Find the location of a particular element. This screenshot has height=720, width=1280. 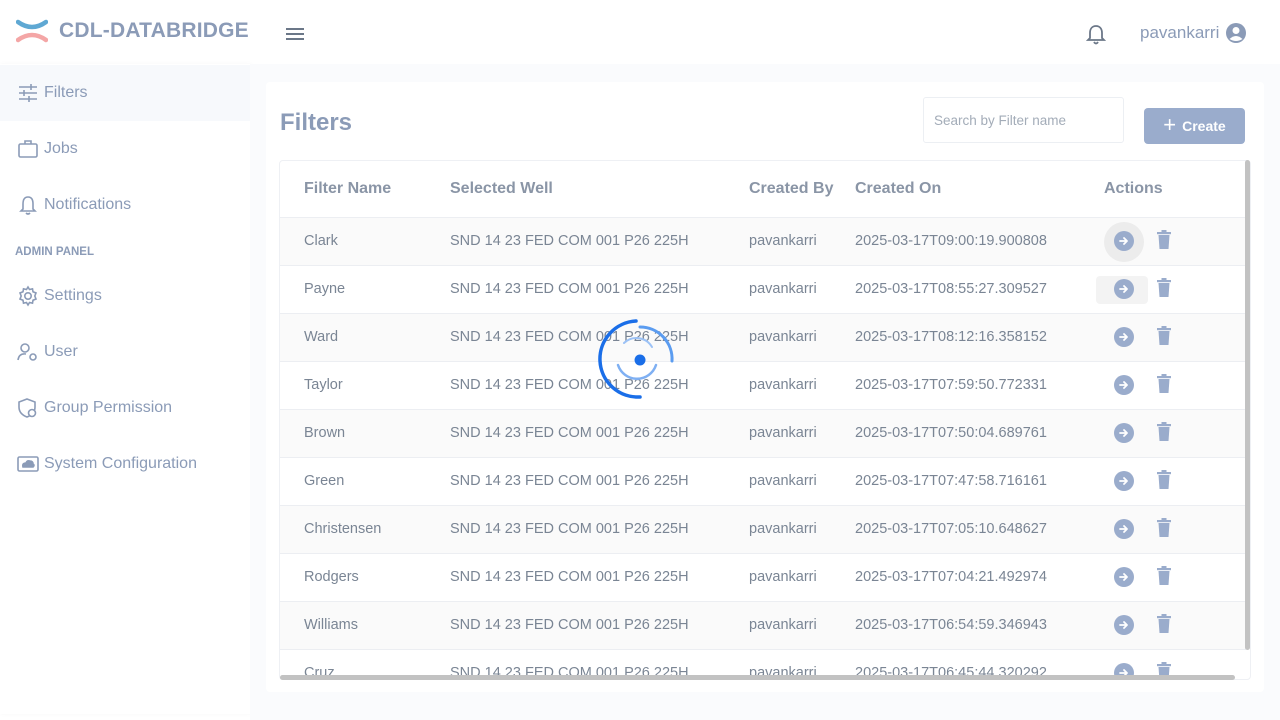

user-gear-icon is located at coordinates (28, 352).